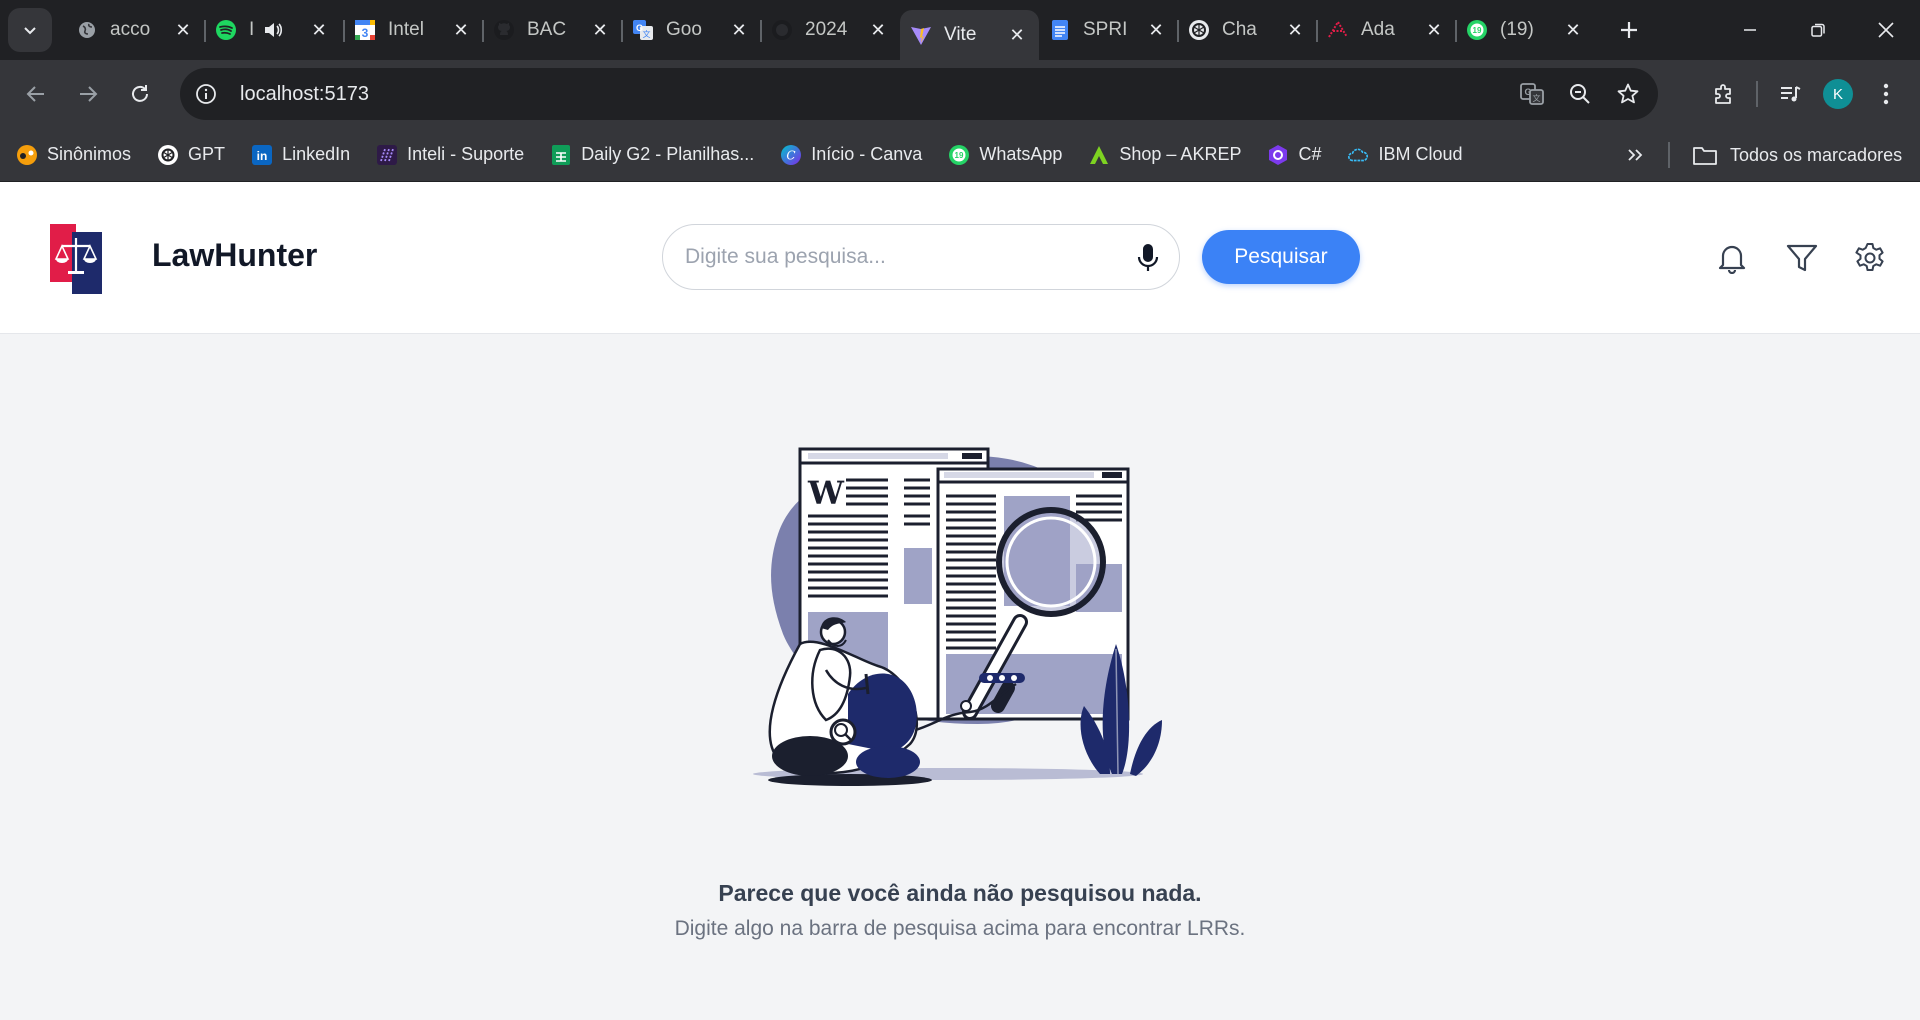 The width and height of the screenshot is (1920, 1020). I want to click on zoom-icon, so click(1580, 94).